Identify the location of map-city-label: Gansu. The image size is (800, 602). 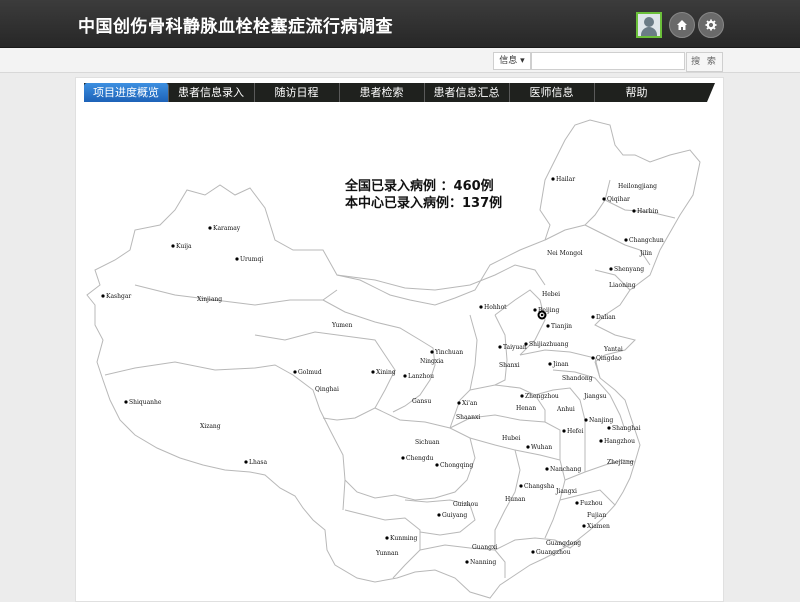
(421, 401).